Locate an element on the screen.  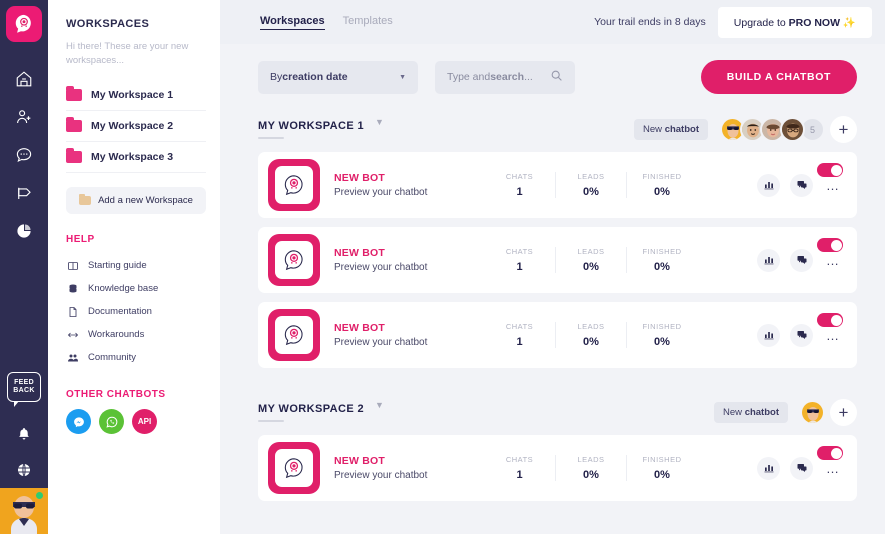
chat-bubble-icon is located at coordinates (24, 155).